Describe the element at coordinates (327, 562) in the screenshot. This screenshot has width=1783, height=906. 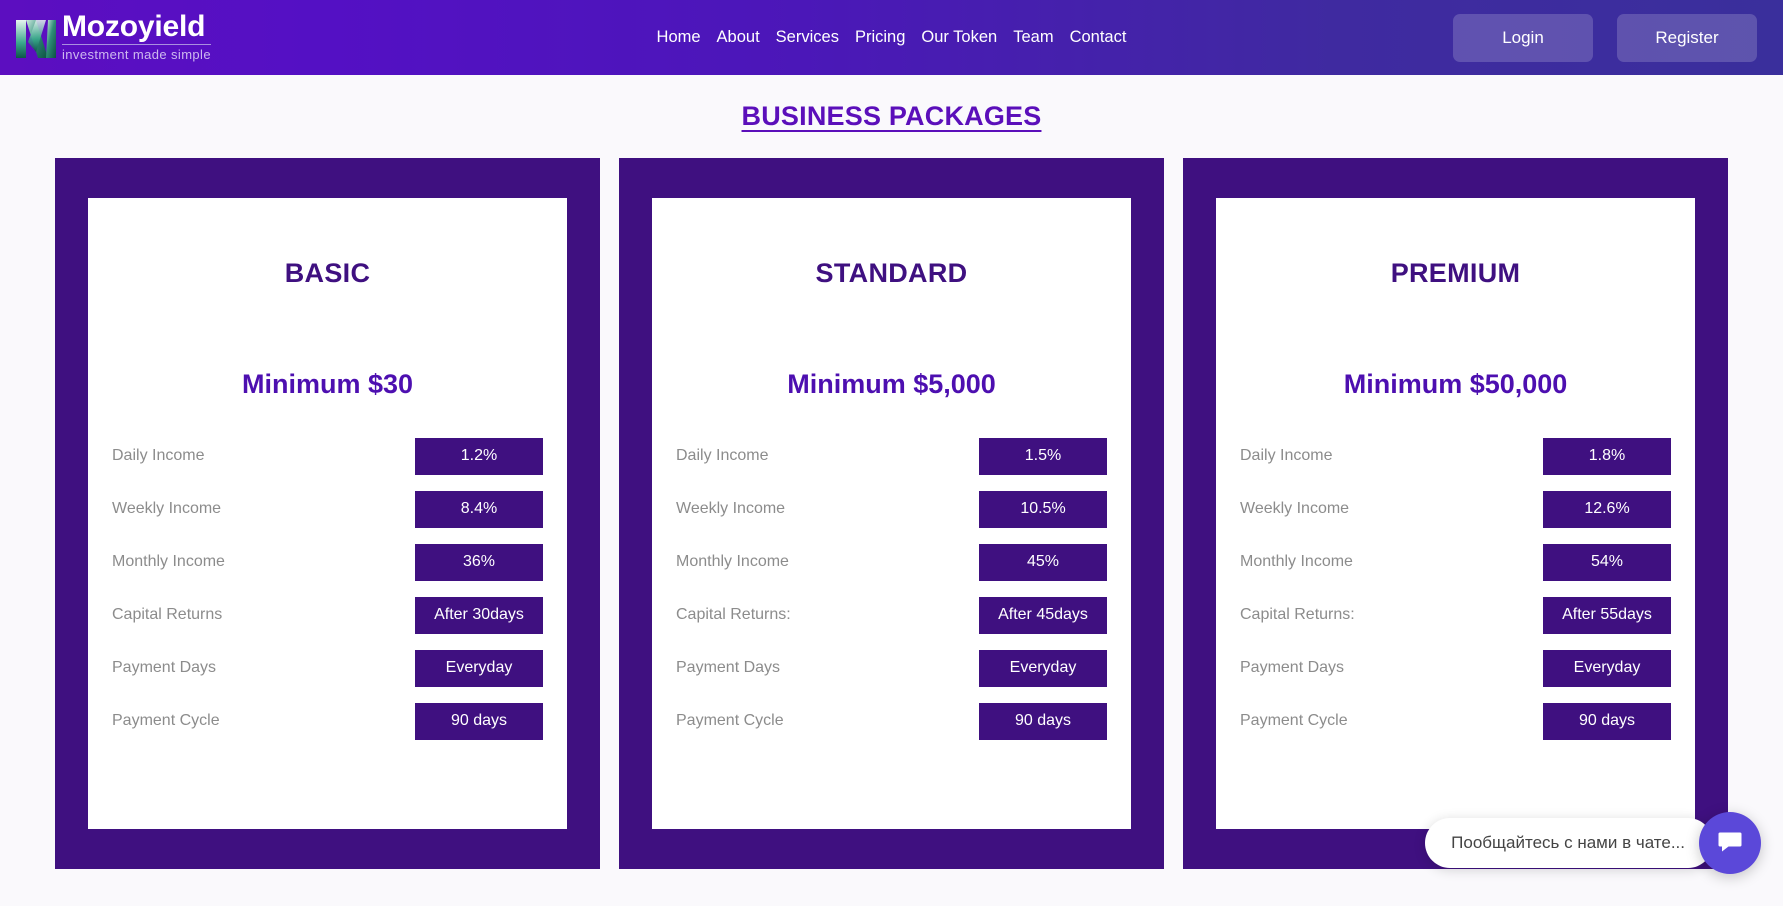
I see `plan-feature-row: Monthly Income 36%` at that location.